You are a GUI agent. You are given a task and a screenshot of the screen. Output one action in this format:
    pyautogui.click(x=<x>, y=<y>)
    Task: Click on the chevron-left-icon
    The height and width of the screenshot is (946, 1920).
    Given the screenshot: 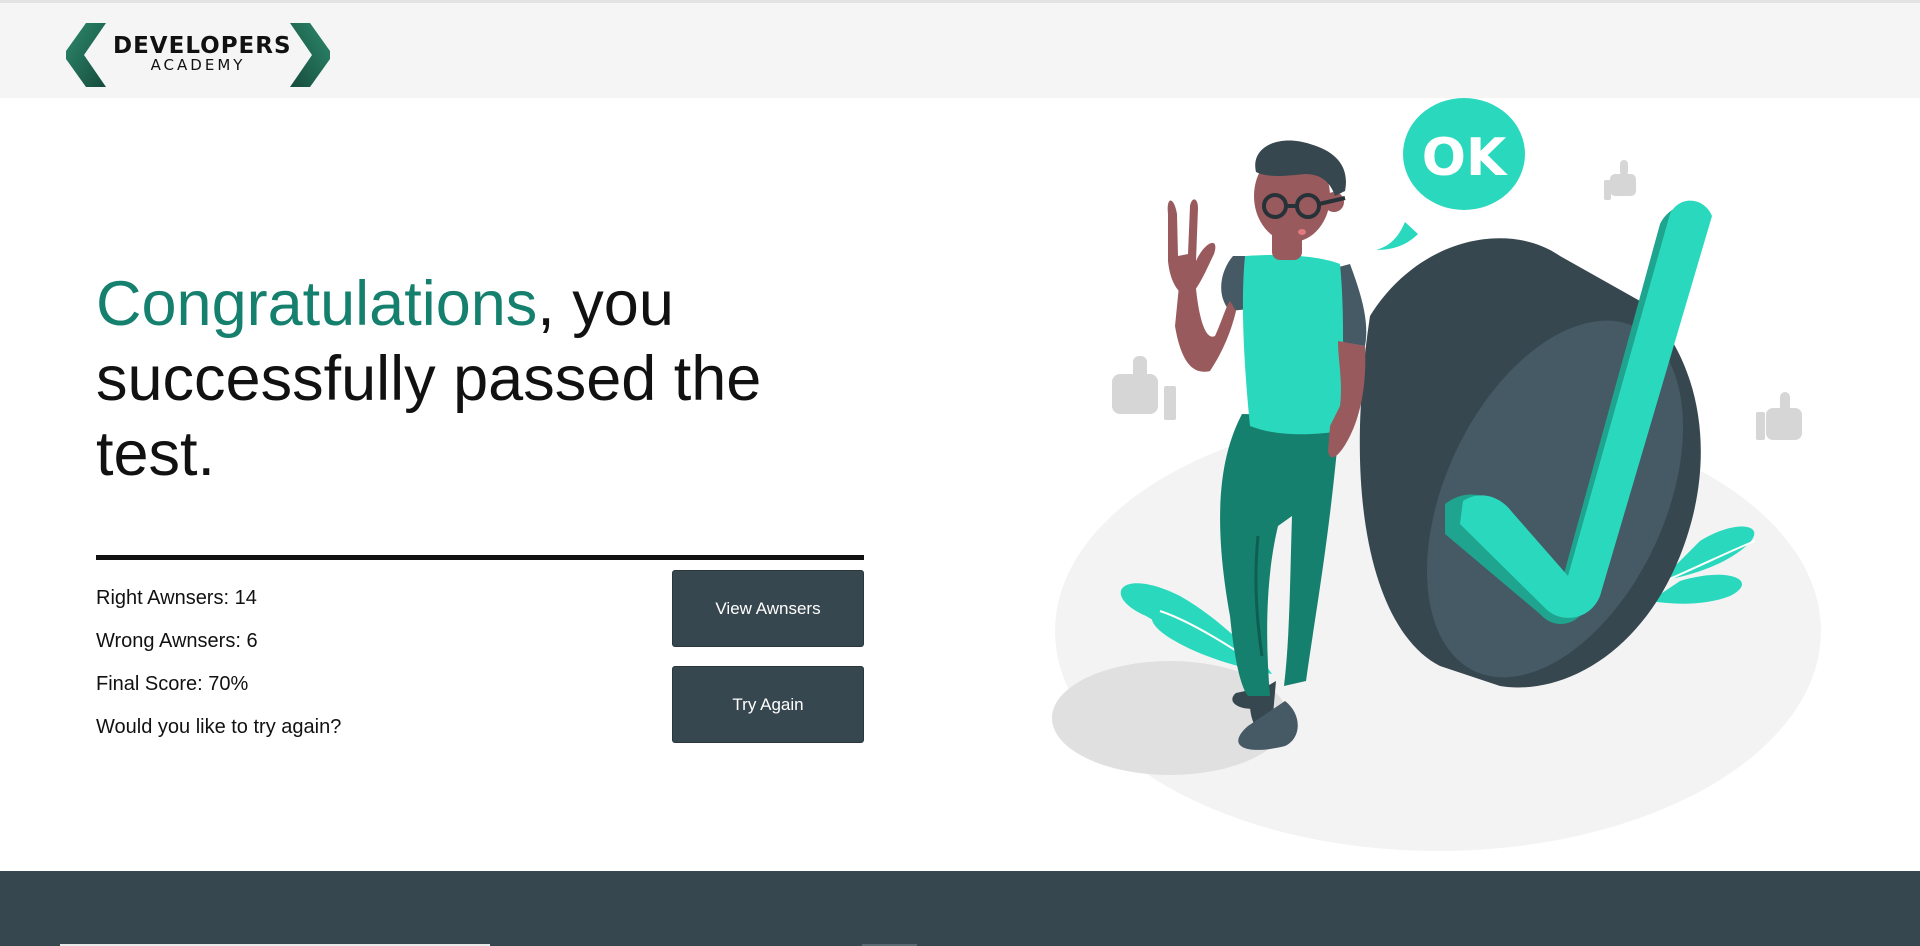 What is the action you would take?
    pyautogui.click(x=86, y=55)
    